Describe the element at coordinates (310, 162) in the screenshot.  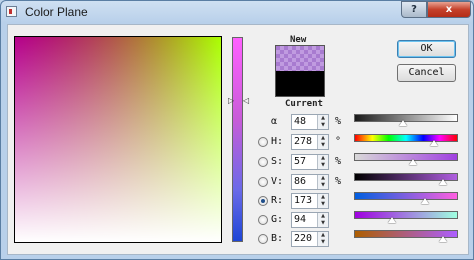
I see `spinbox-sat: 57 ▲ ▼` at that location.